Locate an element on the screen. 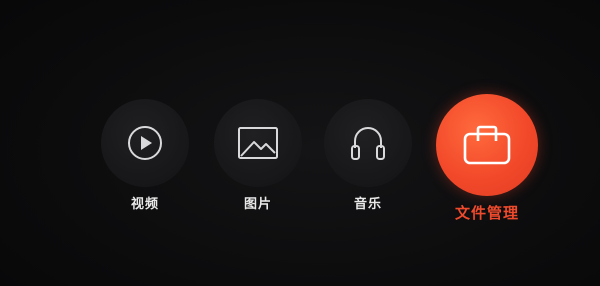 Image resolution: width=600 pixels, height=286 pixels. play-icon is located at coordinates (145, 143).